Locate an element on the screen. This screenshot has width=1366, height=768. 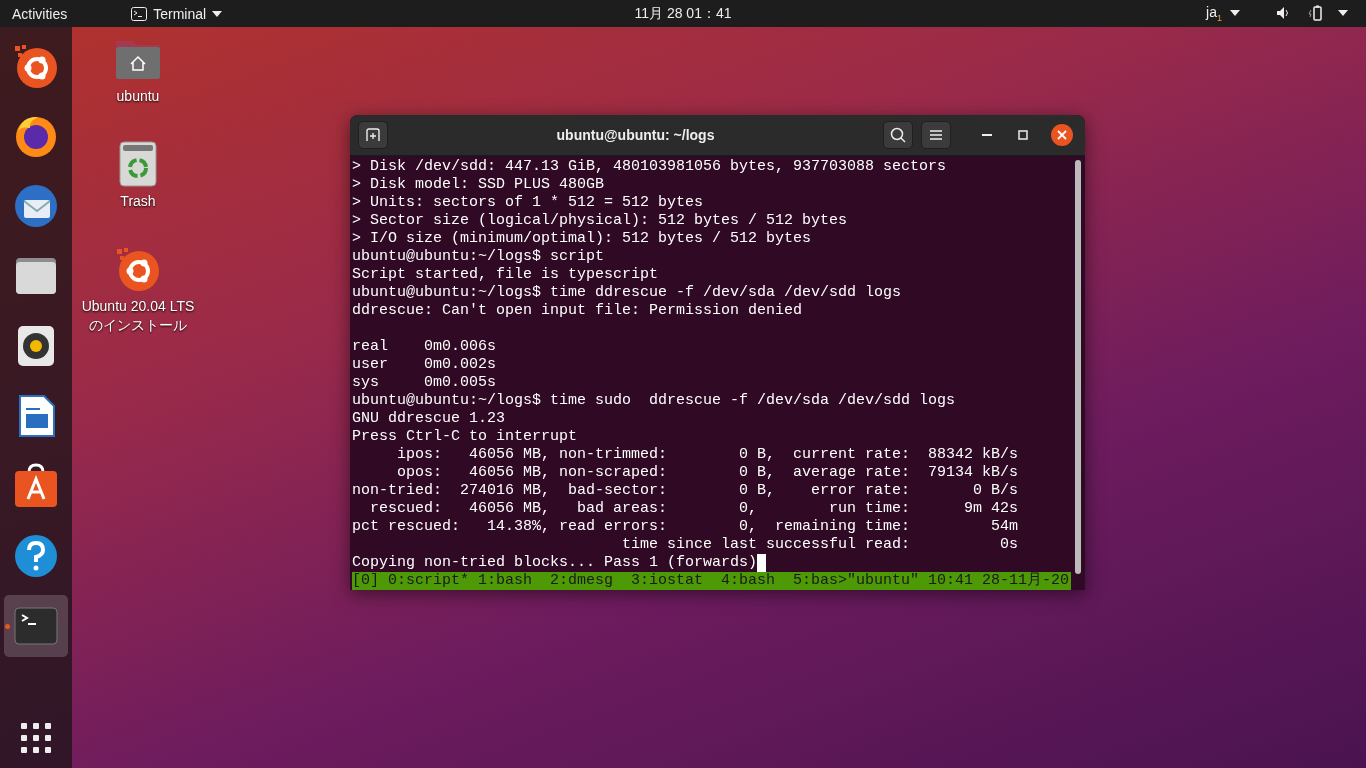
activities-button: Activities is located at coordinates (40, 13).